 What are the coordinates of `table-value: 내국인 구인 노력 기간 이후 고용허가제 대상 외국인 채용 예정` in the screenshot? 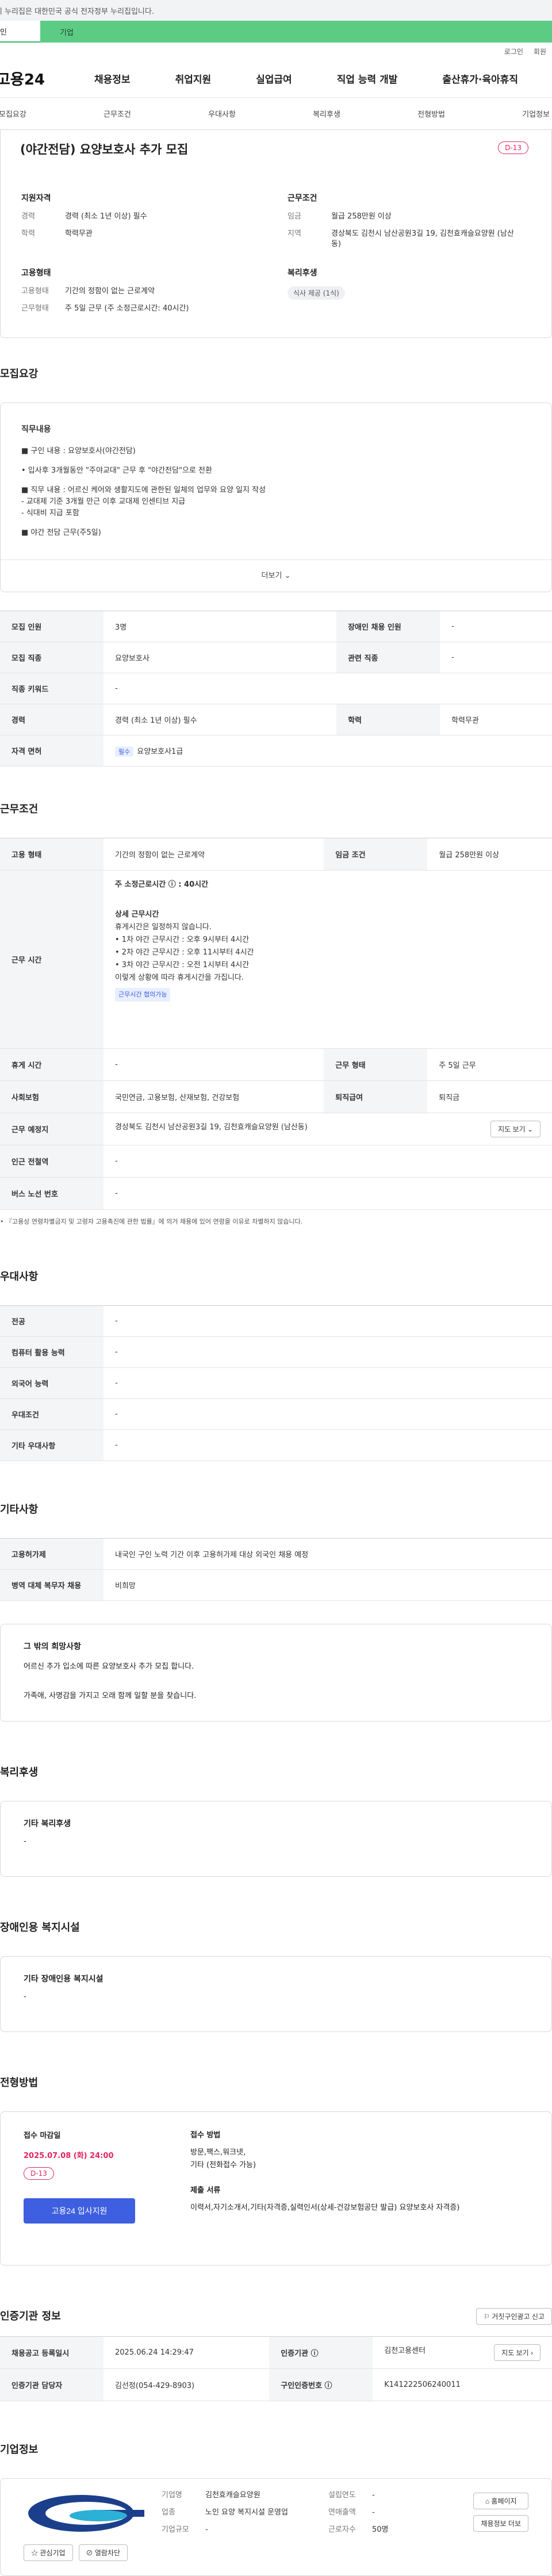 It's located at (327, 1554).